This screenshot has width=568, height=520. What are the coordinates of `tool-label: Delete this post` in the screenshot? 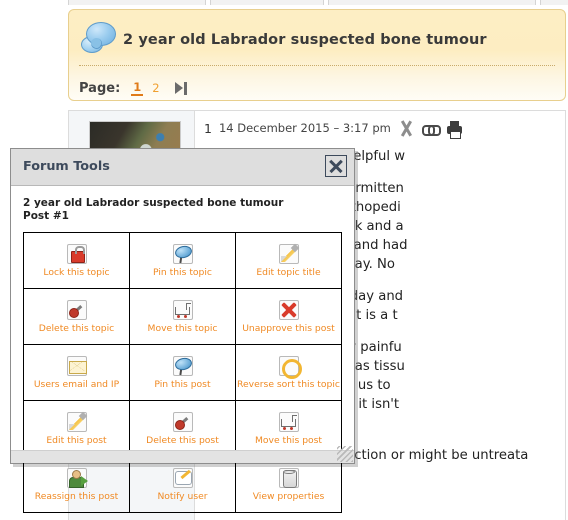 It's located at (182, 440).